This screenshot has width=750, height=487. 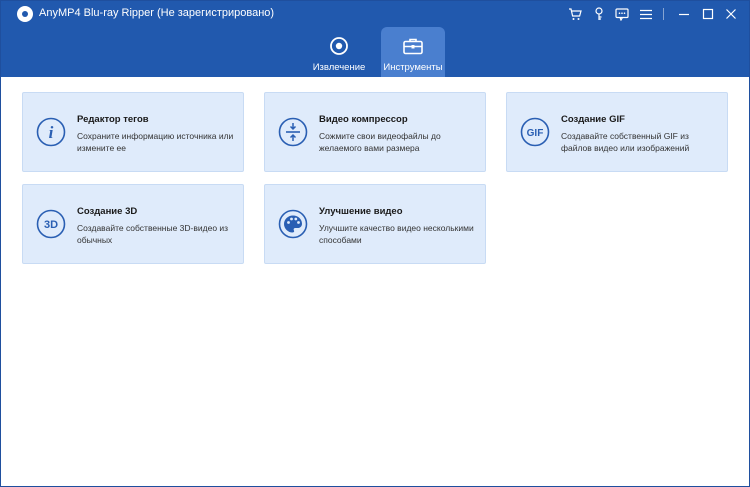 I want to click on close-icon, so click(x=731, y=14).